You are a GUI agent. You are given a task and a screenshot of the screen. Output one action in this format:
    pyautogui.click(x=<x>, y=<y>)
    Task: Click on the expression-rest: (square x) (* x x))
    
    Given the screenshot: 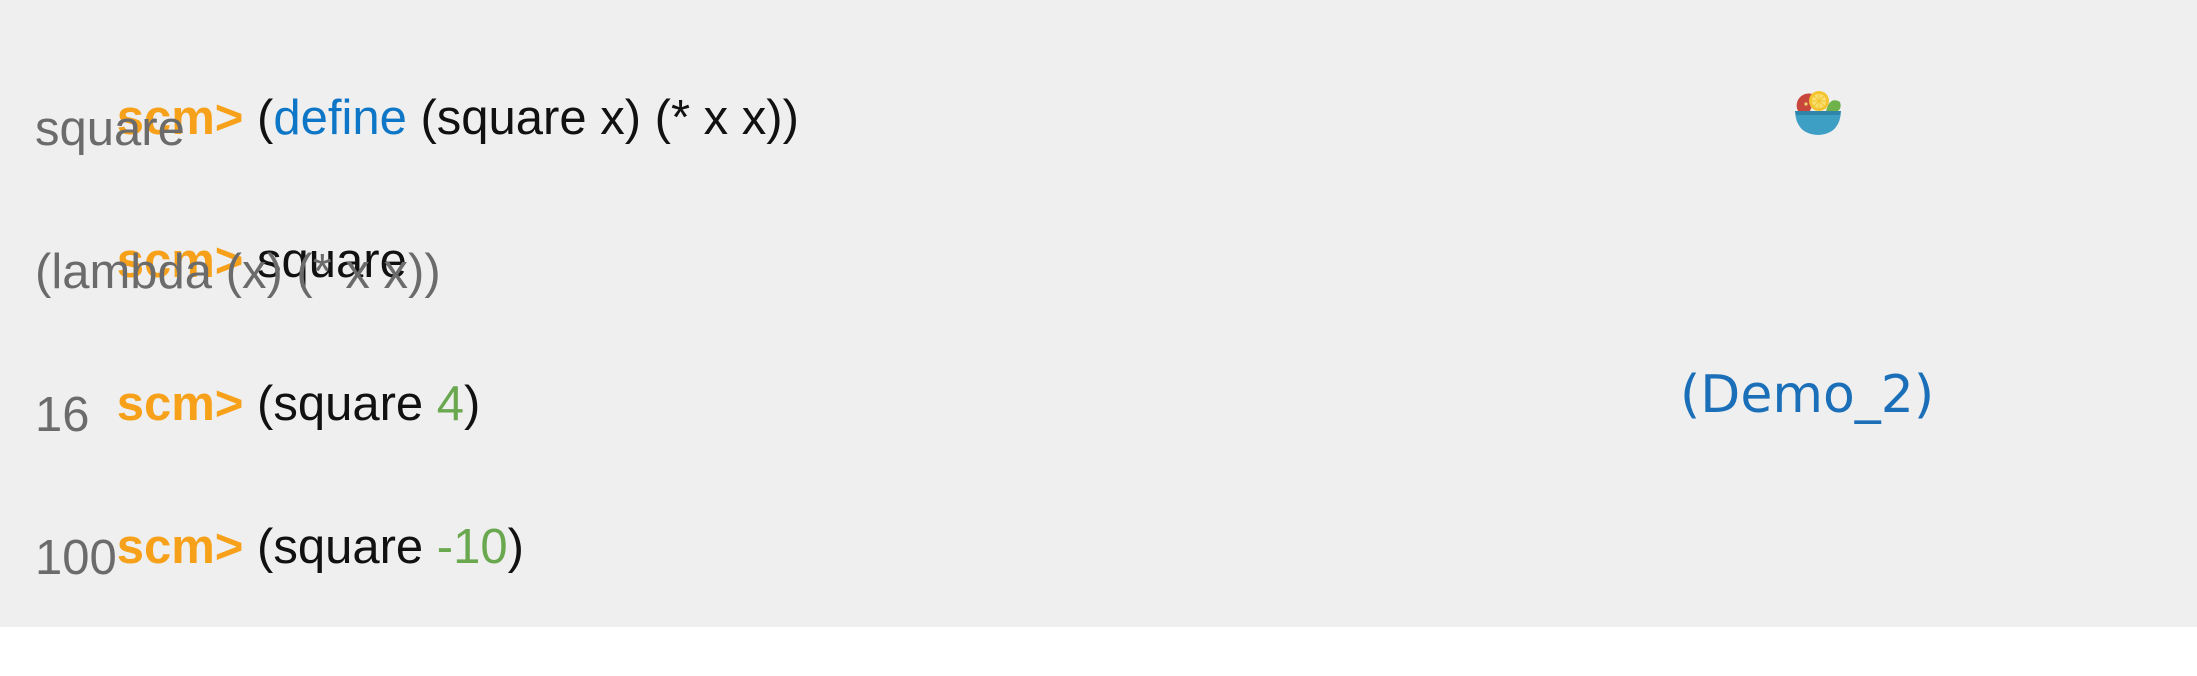 What is the action you would take?
    pyautogui.click(x=602, y=118)
    